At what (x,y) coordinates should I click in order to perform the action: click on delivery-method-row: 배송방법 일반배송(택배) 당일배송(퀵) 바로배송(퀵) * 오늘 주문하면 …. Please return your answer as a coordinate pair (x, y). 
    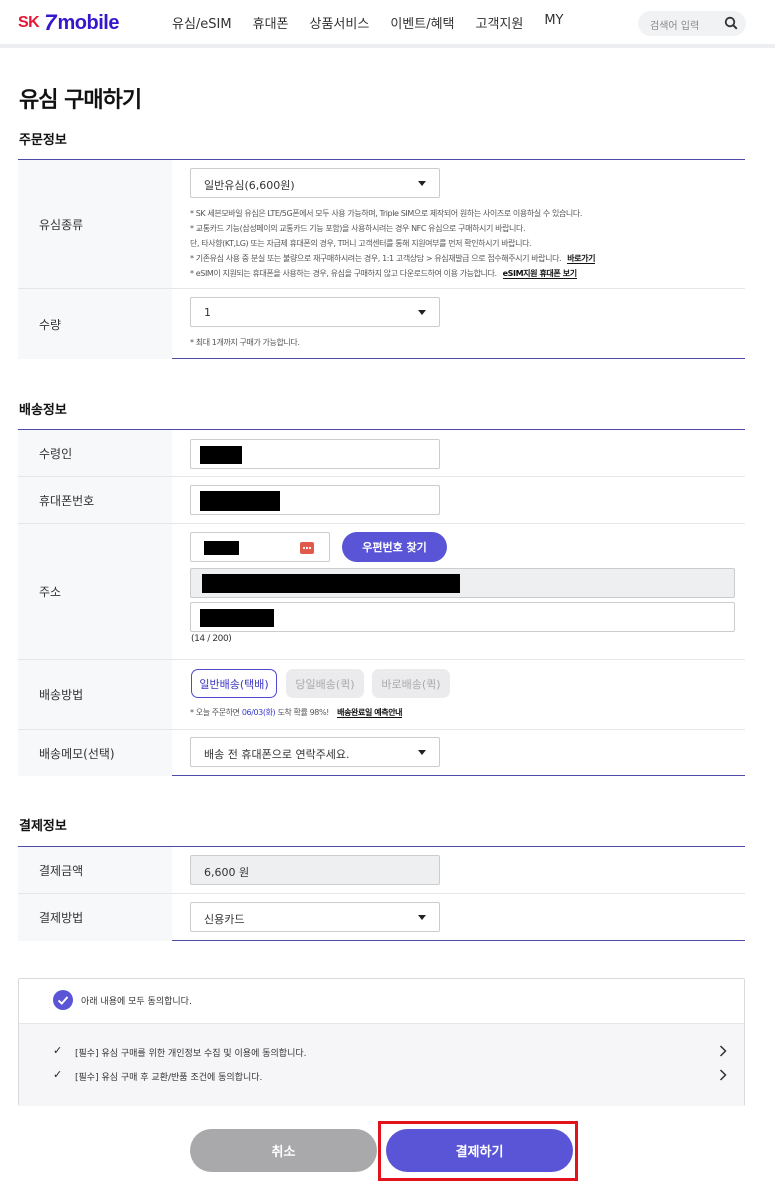
    Looking at the image, I should click on (381, 695).